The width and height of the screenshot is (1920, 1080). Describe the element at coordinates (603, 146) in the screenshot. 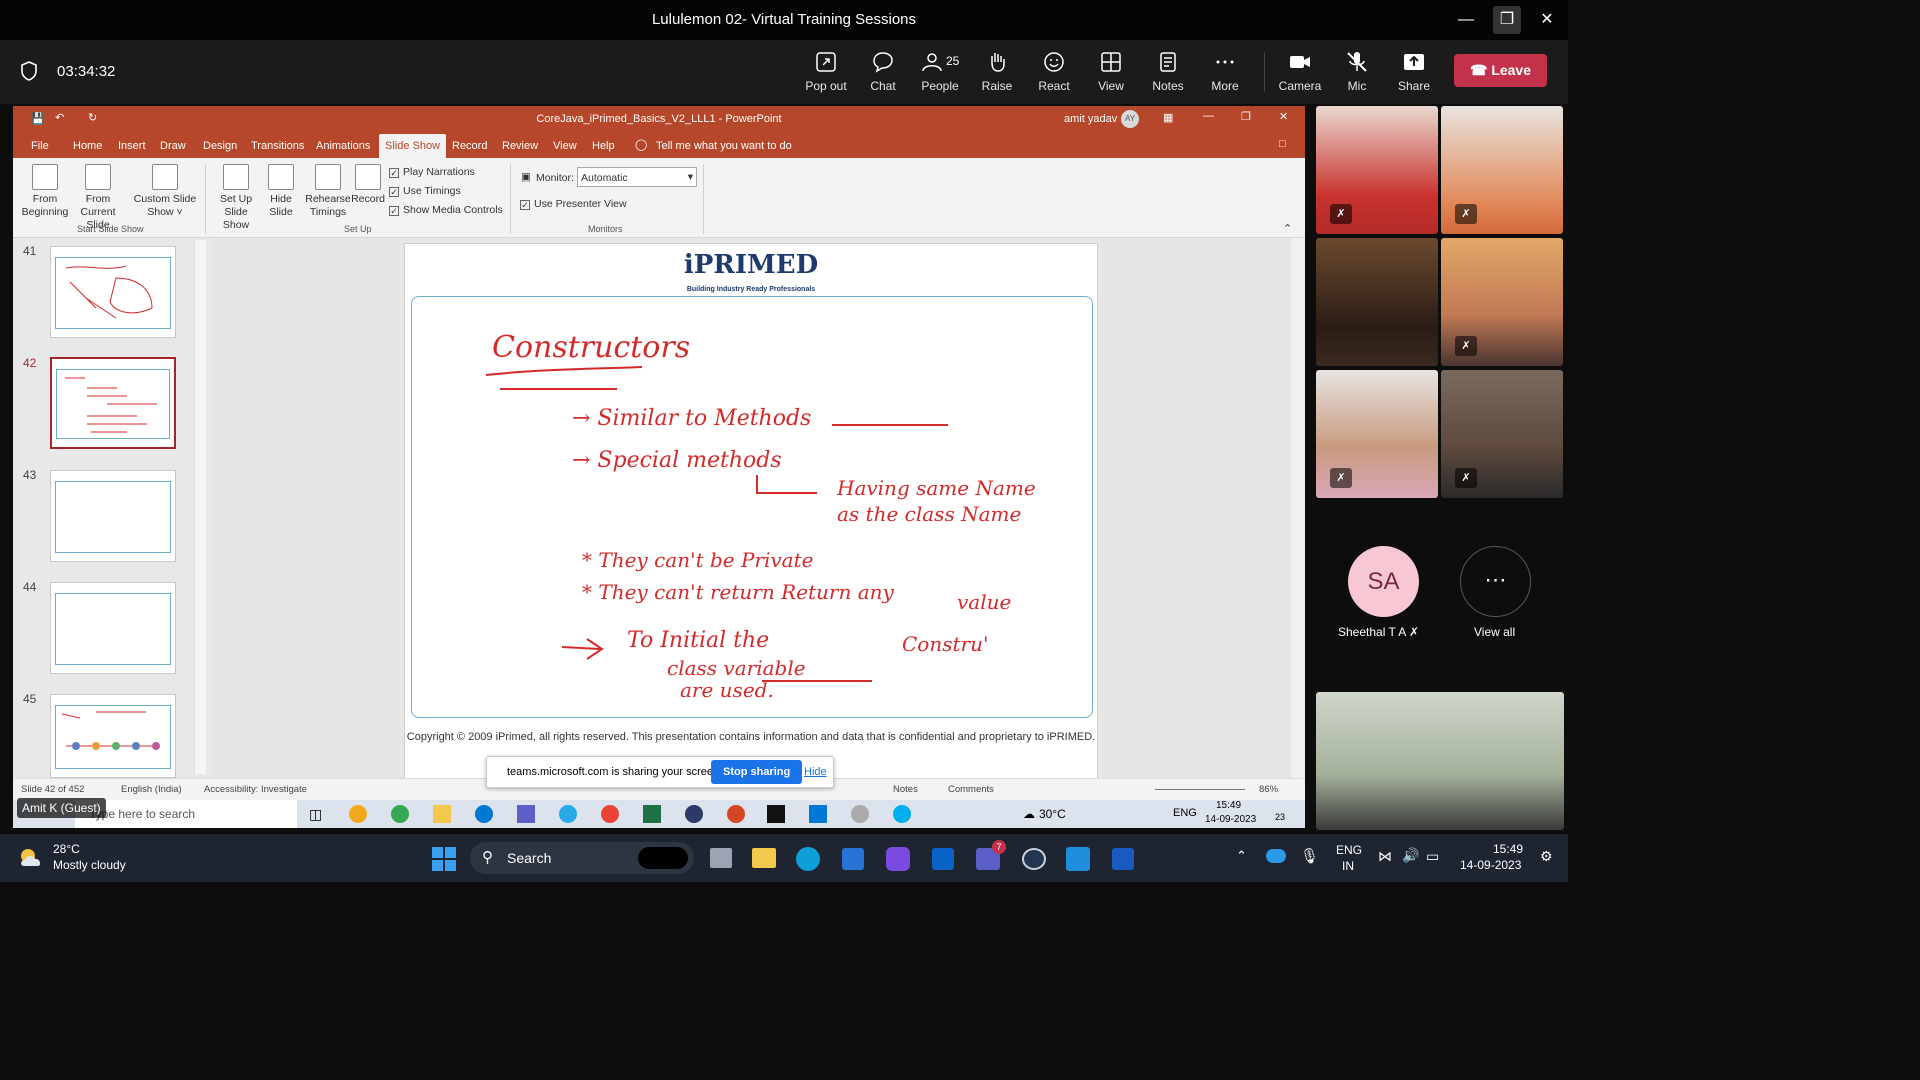

I see `tab-help: Help` at that location.